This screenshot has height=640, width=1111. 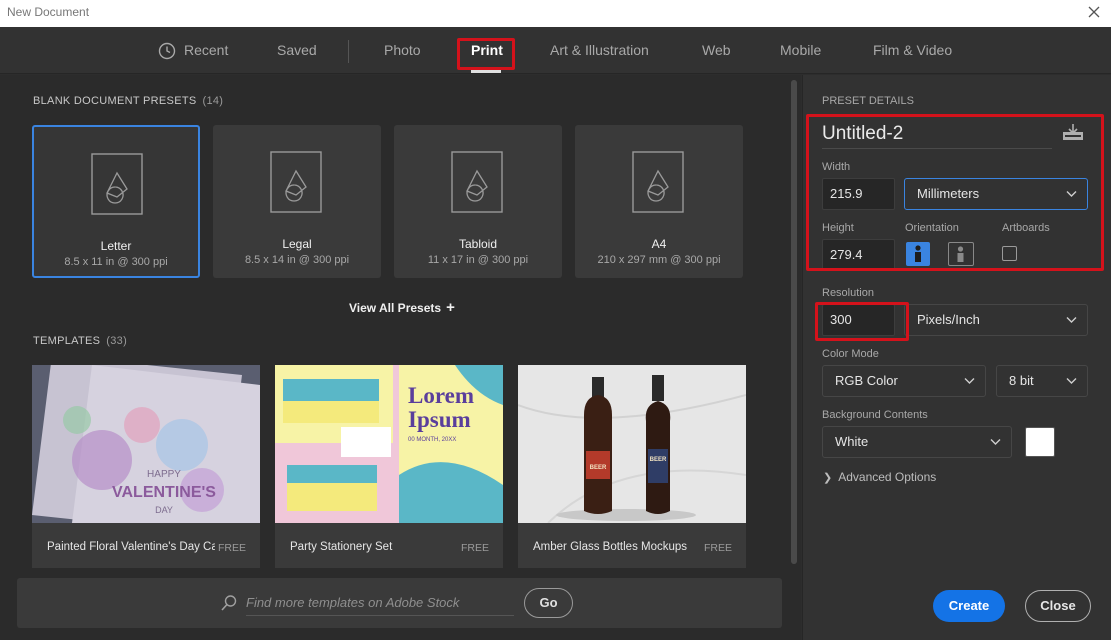 What do you see at coordinates (836, 167) in the screenshot?
I see `width-label: Width` at bounding box center [836, 167].